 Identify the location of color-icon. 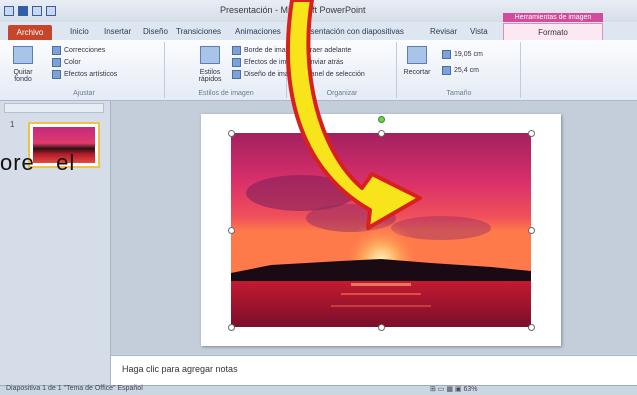
(56, 62).